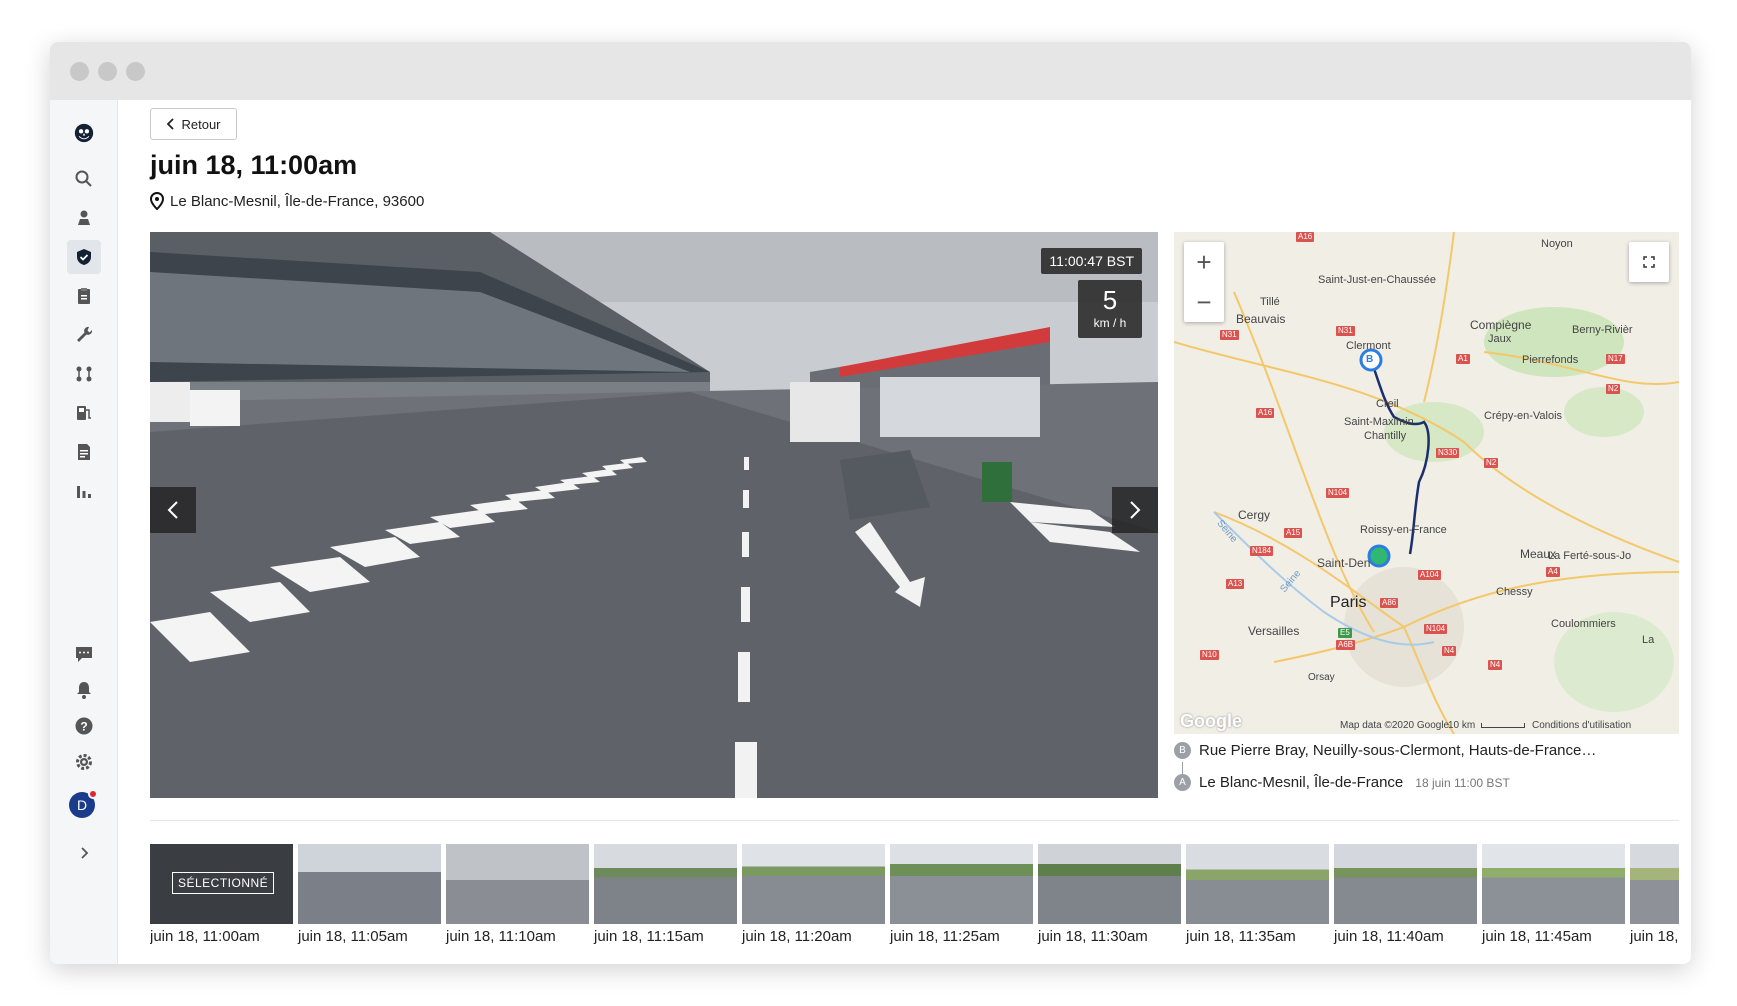 Image resolution: width=1737 pixels, height=1006 pixels. Describe the element at coordinates (1135, 510) in the screenshot. I see `next-frame-button` at that location.